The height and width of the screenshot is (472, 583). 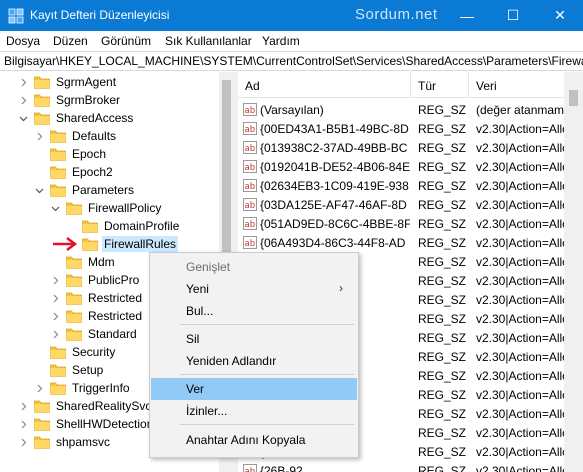 I want to click on tree-item: shpamsvc, so click(x=65, y=442).